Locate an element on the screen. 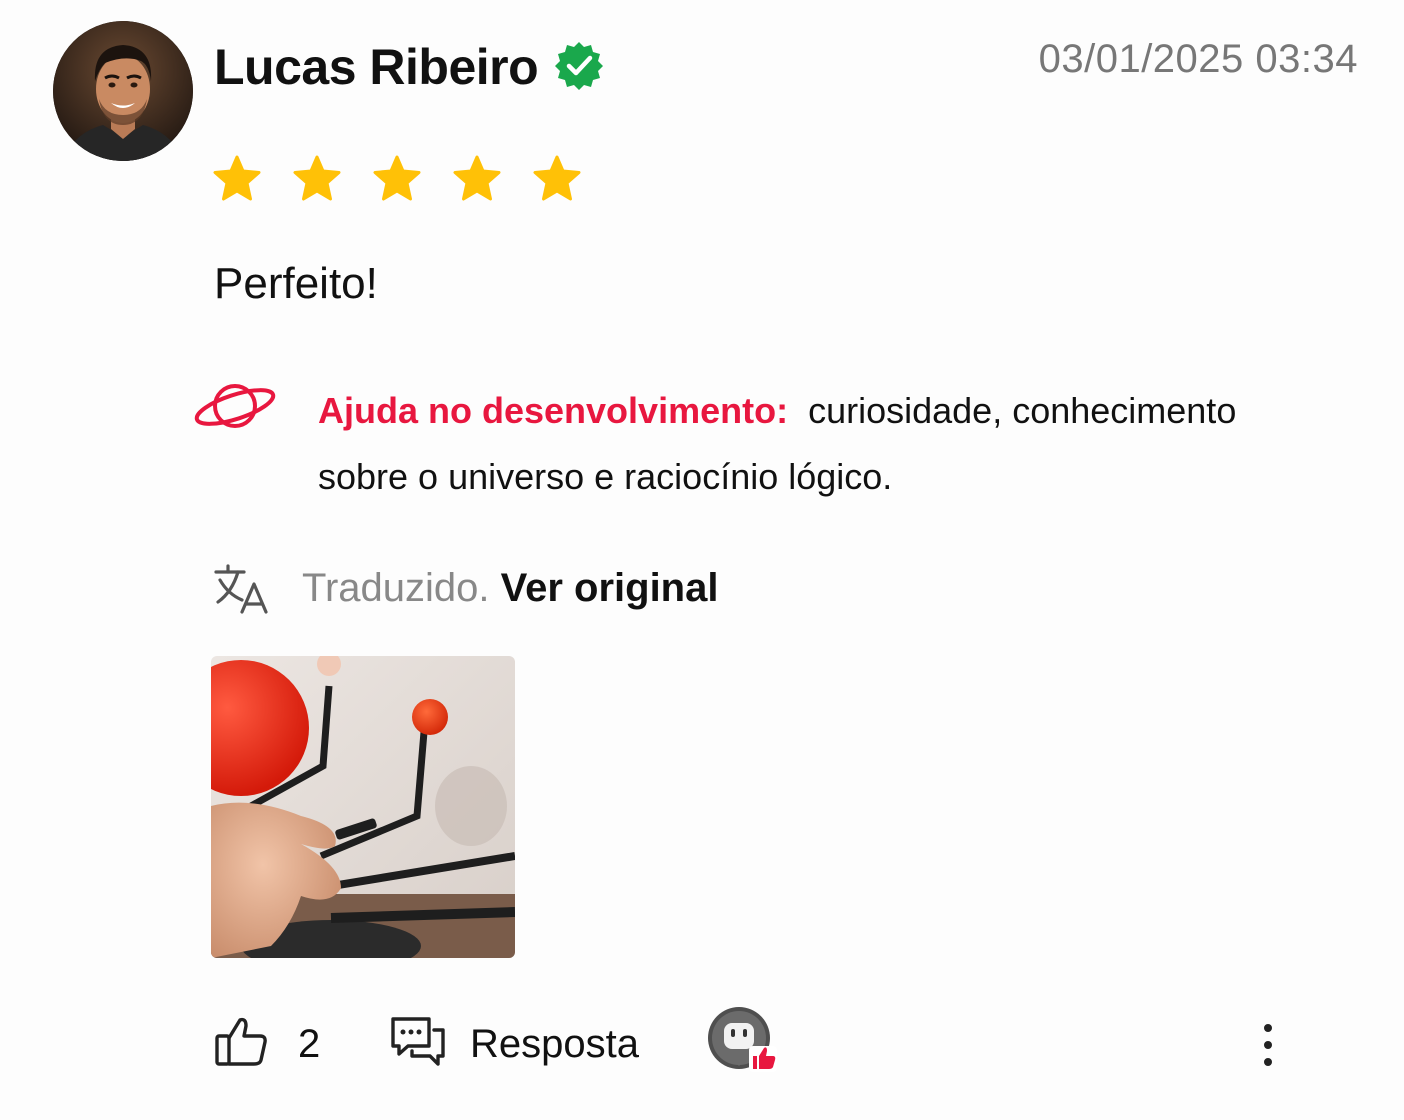  robot-like-badge-icon is located at coordinates (743, 1040).